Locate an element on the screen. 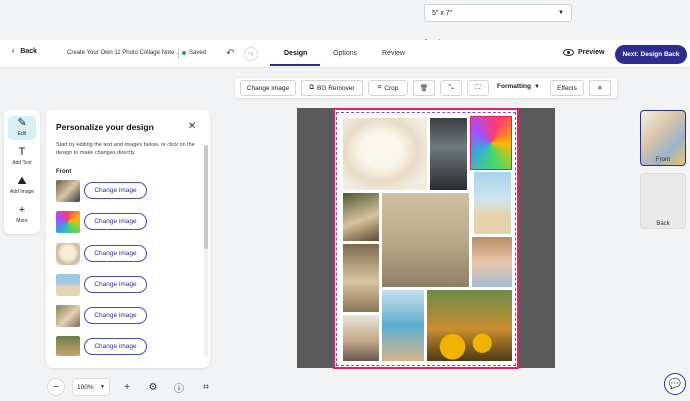 The width and height of the screenshot is (690, 401). crop-icon: ⌗ is located at coordinates (379, 87).